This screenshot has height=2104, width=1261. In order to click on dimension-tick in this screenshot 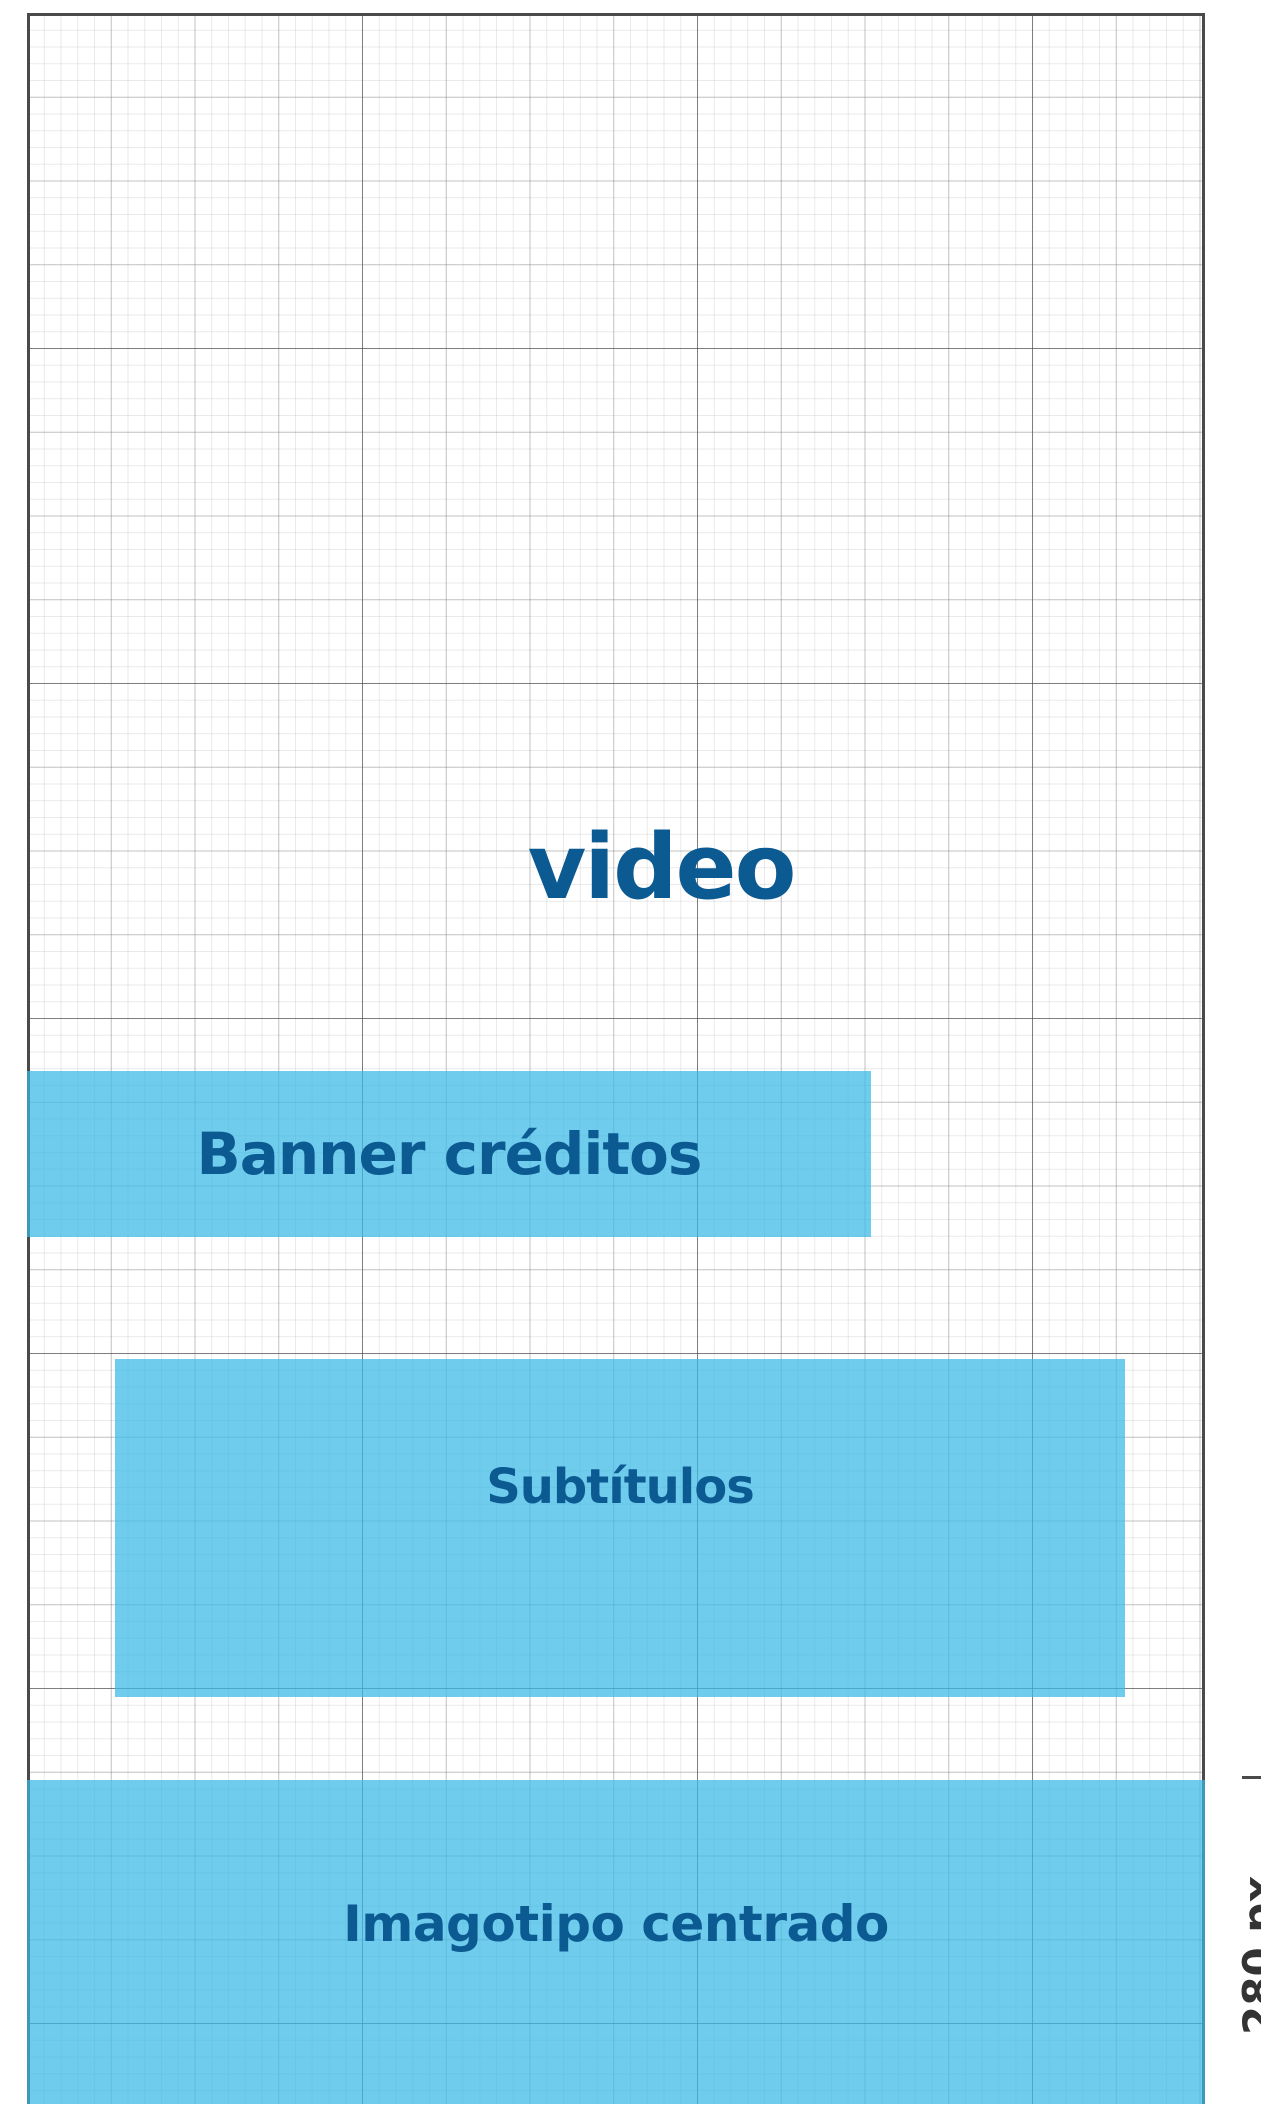, I will do `click(1251, 1777)`.